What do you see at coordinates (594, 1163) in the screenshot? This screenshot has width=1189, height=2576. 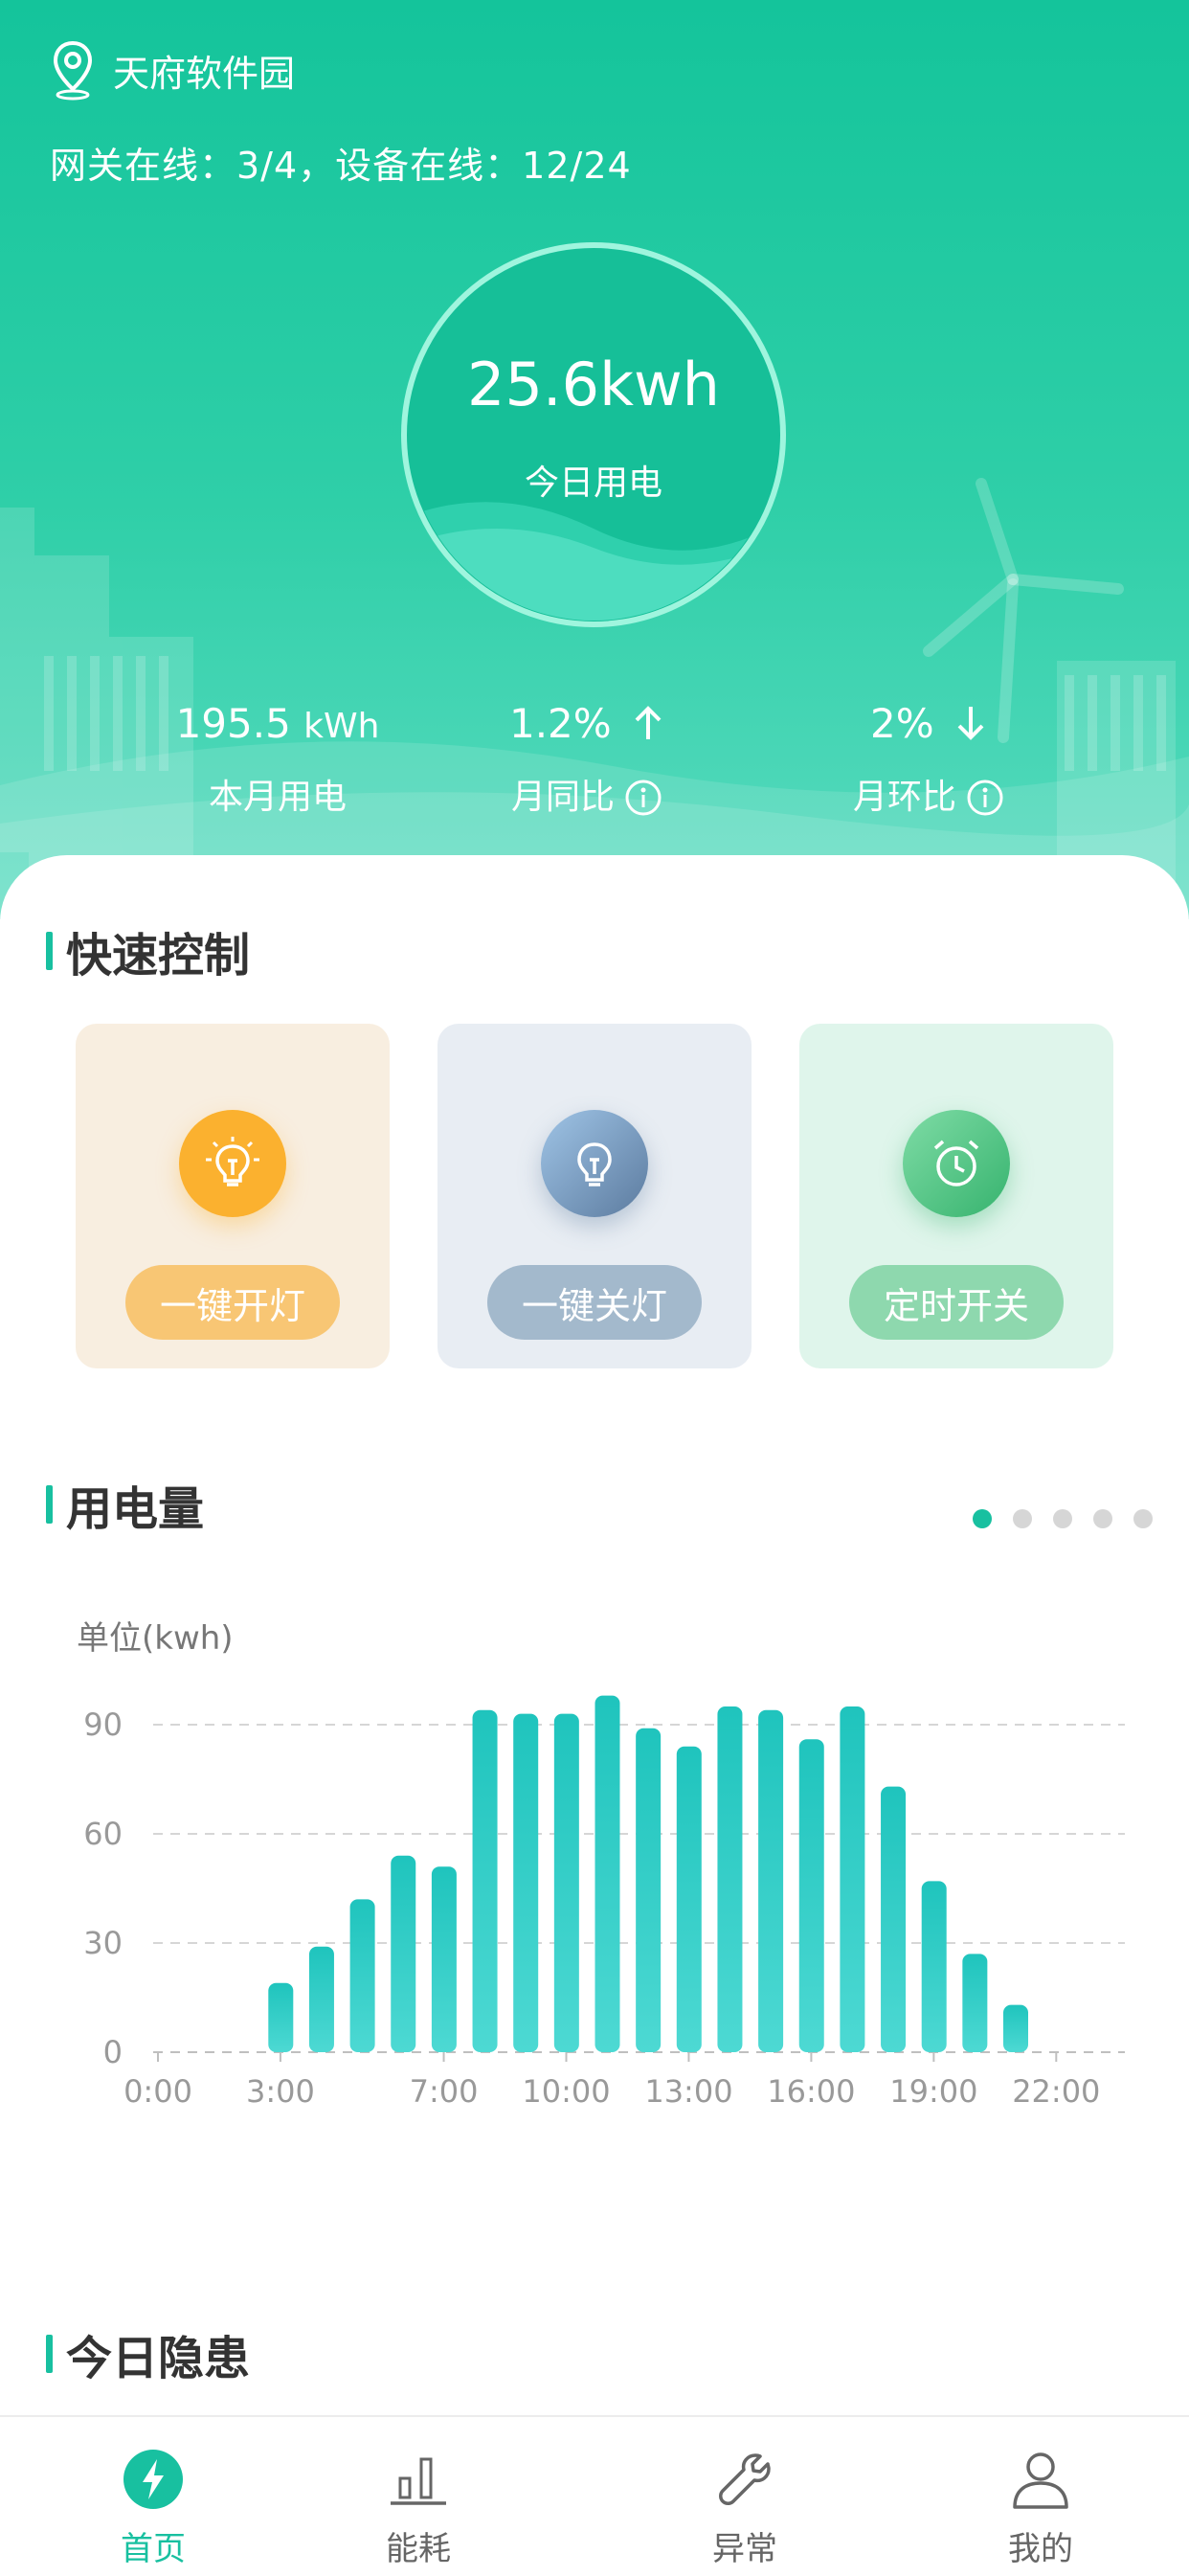 I see `bulb-off-icon` at bounding box center [594, 1163].